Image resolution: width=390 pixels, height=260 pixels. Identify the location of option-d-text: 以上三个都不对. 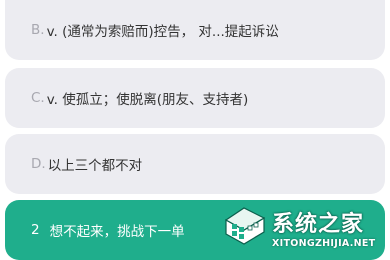
(95, 166).